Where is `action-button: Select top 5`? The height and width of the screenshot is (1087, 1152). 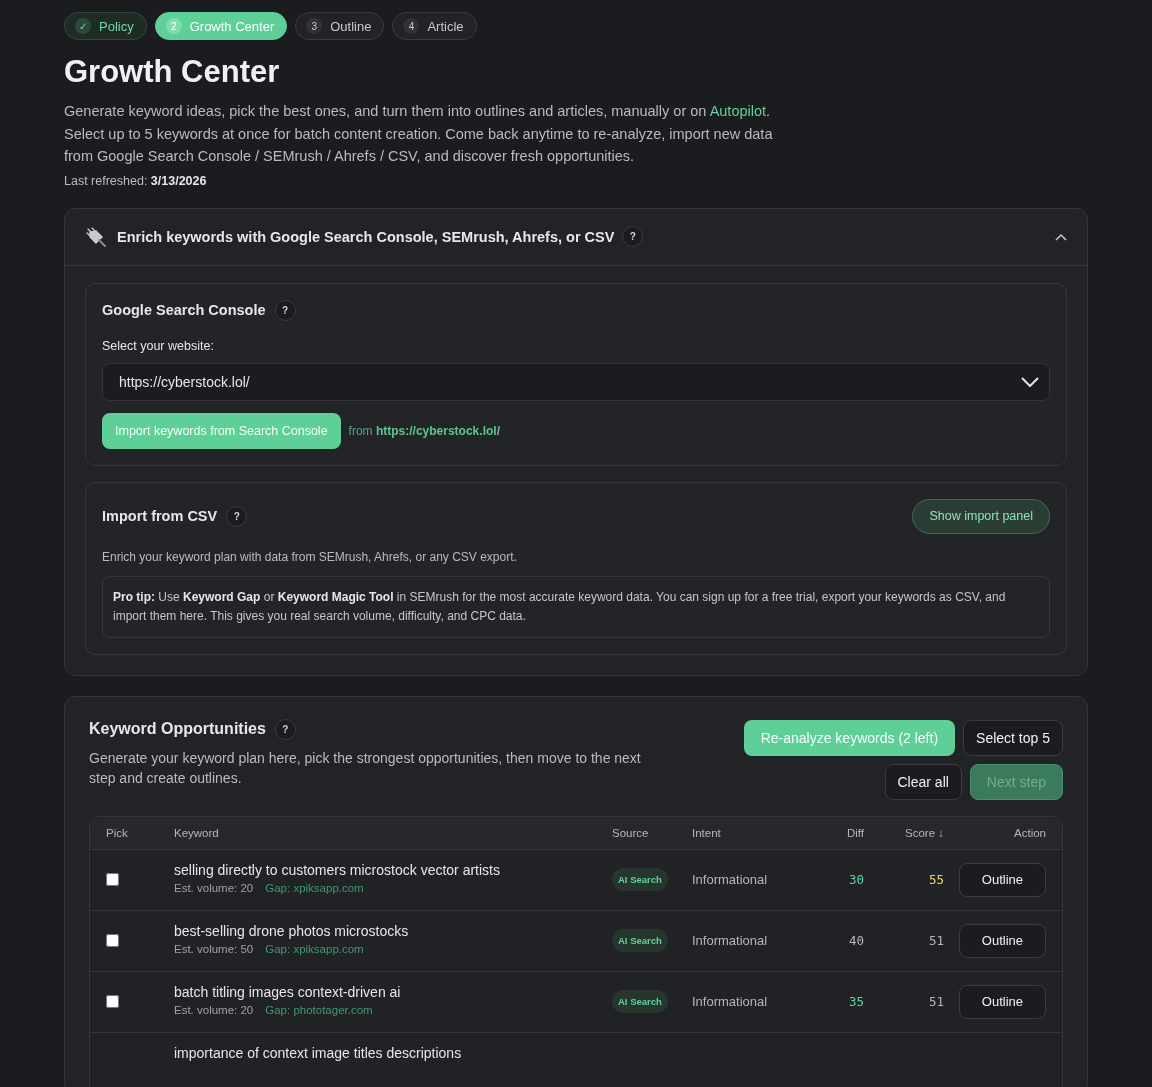 action-button: Select top 5 is located at coordinates (1013, 737).